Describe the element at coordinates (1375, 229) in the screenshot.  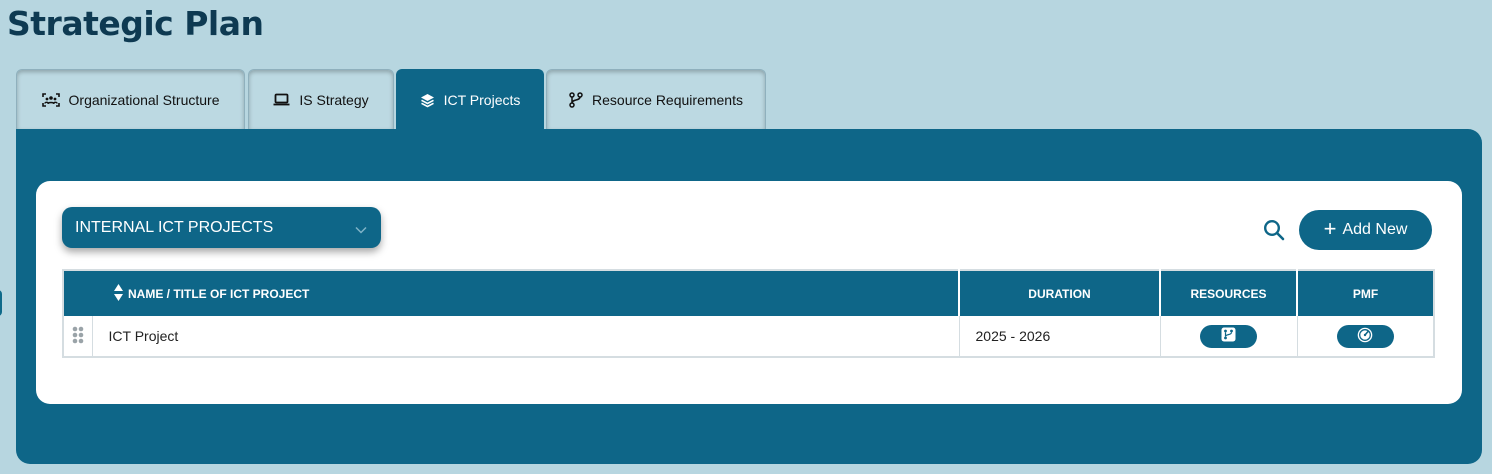
I see `add-new-label: Add New` at that location.